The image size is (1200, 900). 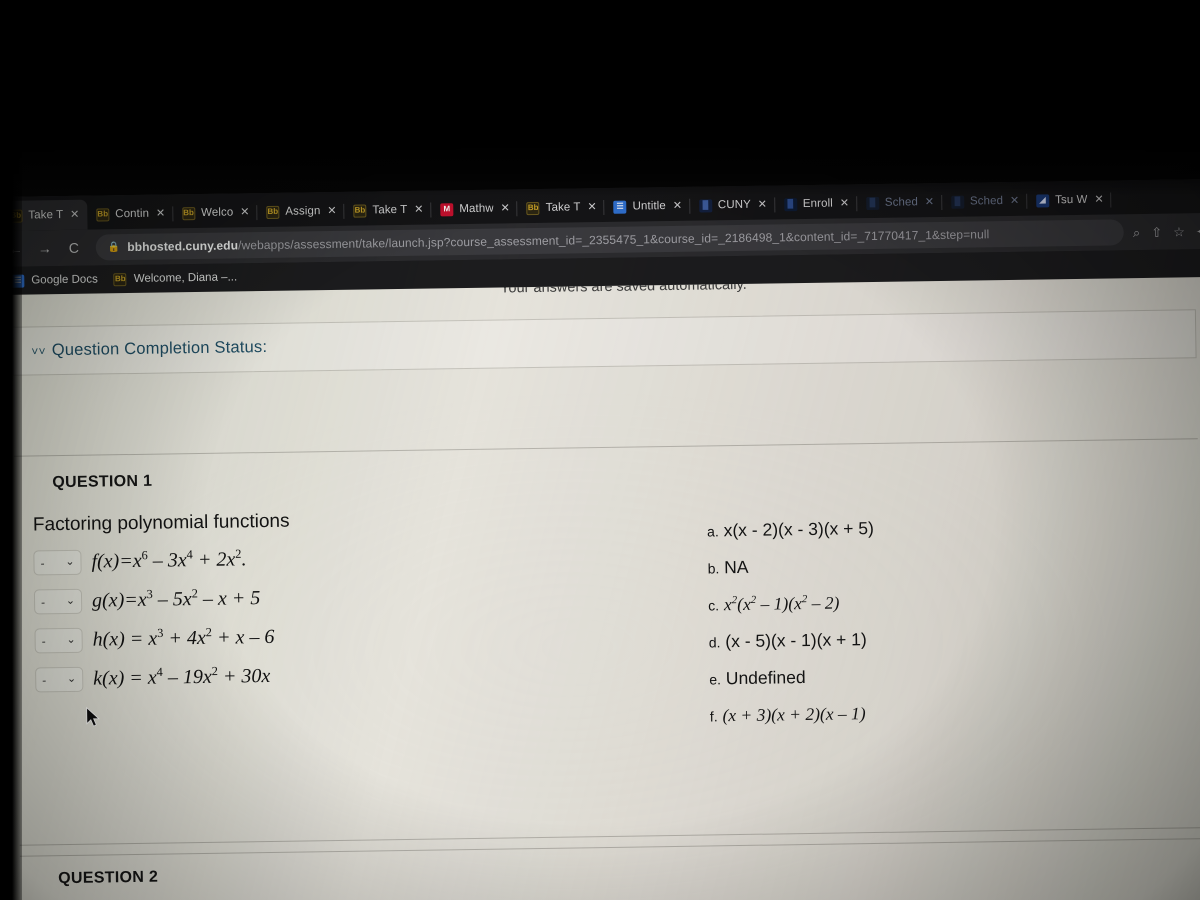 What do you see at coordinates (182, 677) in the screenshot?
I see `function-k: k(x) = x4 – 19x2 + 30x` at bounding box center [182, 677].